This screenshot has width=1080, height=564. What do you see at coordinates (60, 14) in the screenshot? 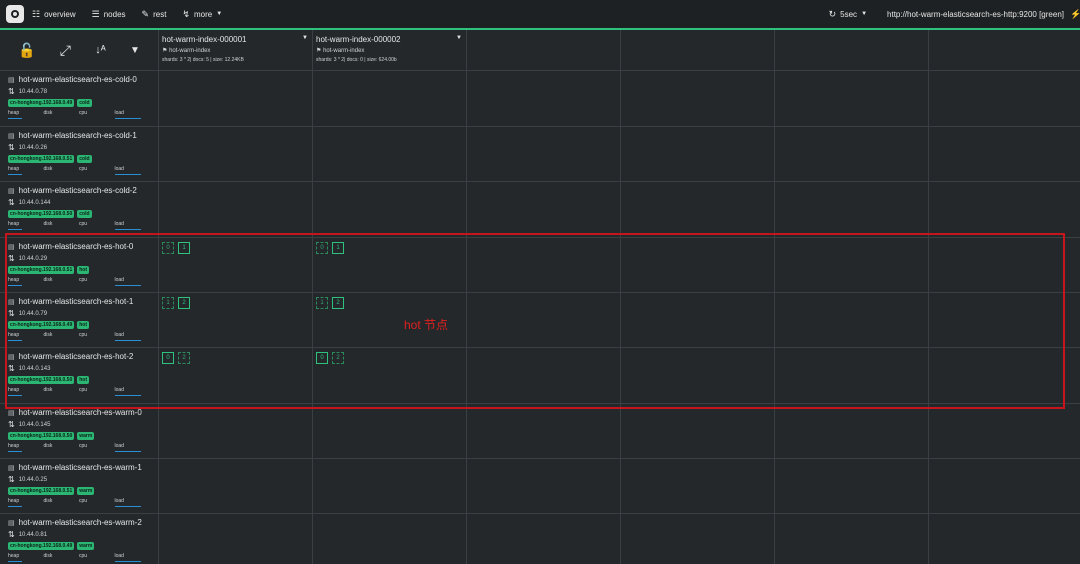
I see `nav-overview-label: overview` at bounding box center [60, 14].